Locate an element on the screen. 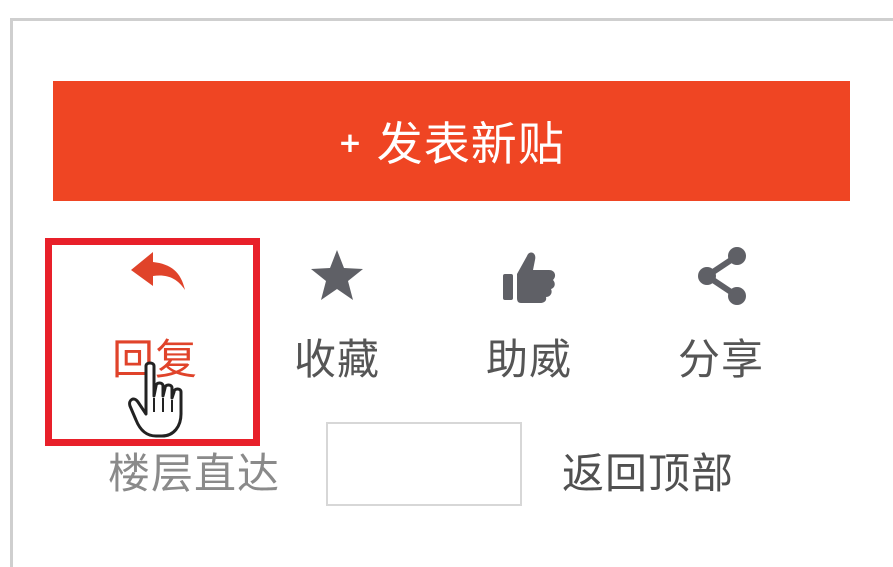 The height and width of the screenshot is (567, 893). favorite-label: 收藏 is located at coordinates (336, 359).